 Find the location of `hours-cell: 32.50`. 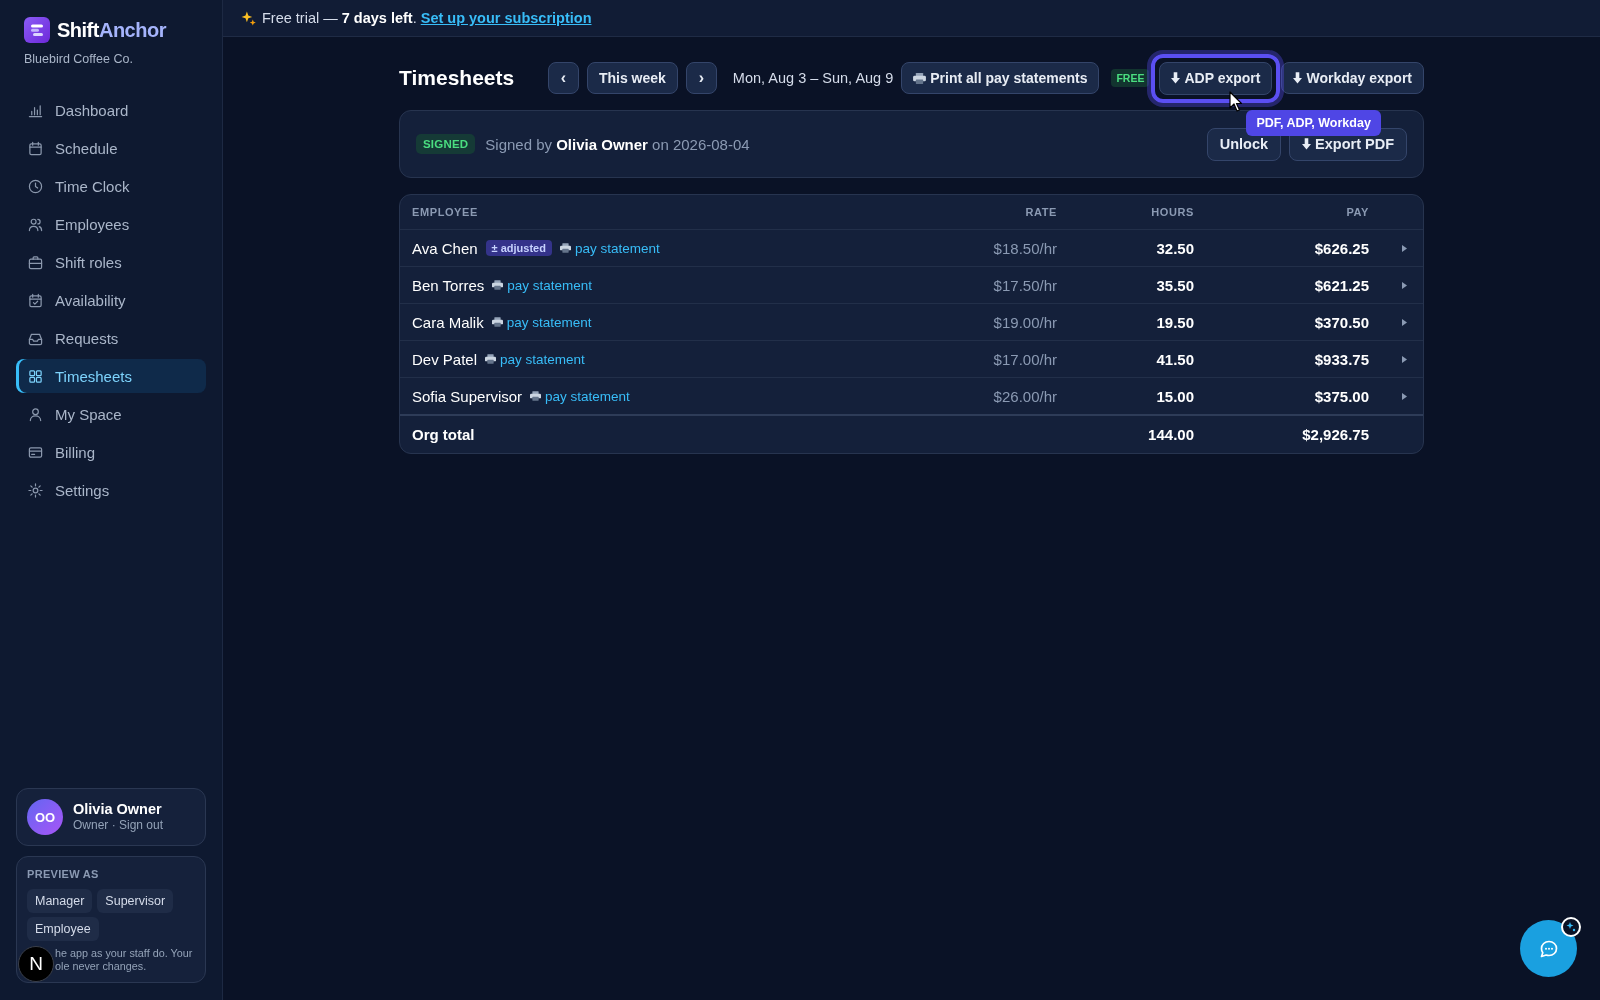

hours-cell: 32.50 is located at coordinates (1175, 248).